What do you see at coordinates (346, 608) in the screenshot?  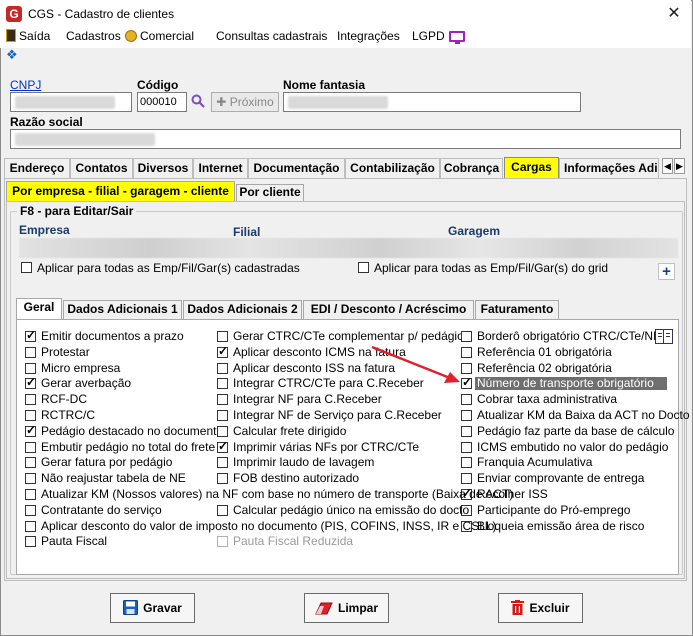 I see `limpar-button: Limpar` at bounding box center [346, 608].